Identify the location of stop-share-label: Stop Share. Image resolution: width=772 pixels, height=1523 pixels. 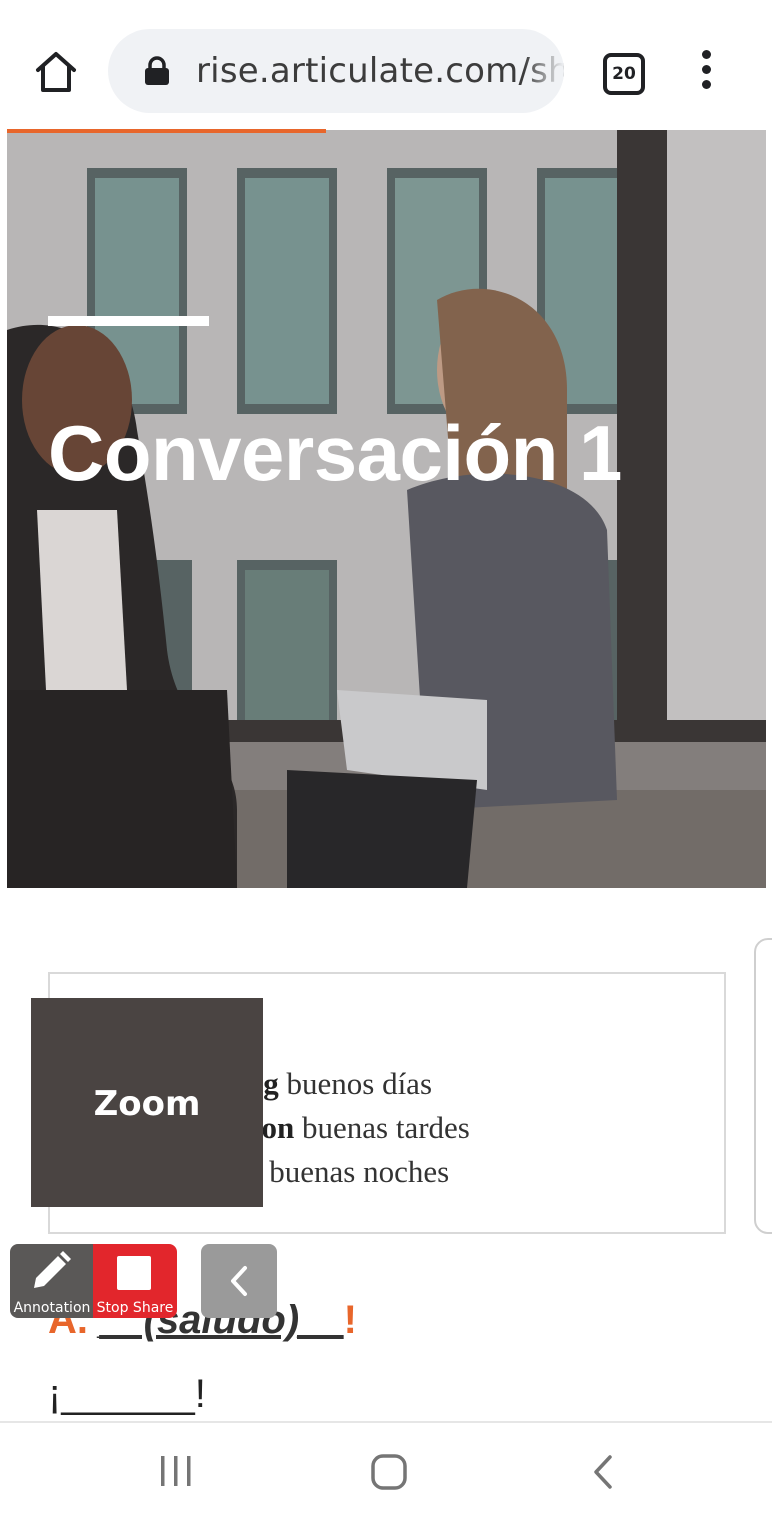
(135, 1308).